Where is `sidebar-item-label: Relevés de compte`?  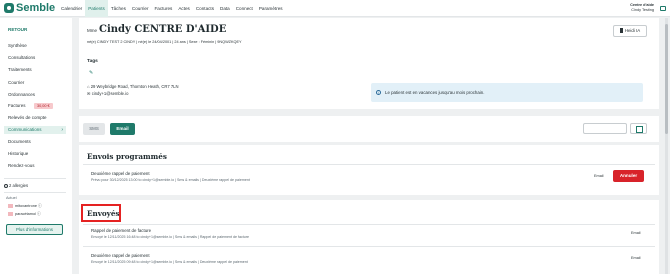 sidebar-item-label: Relevés de compte is located at coordinates (27, 117).